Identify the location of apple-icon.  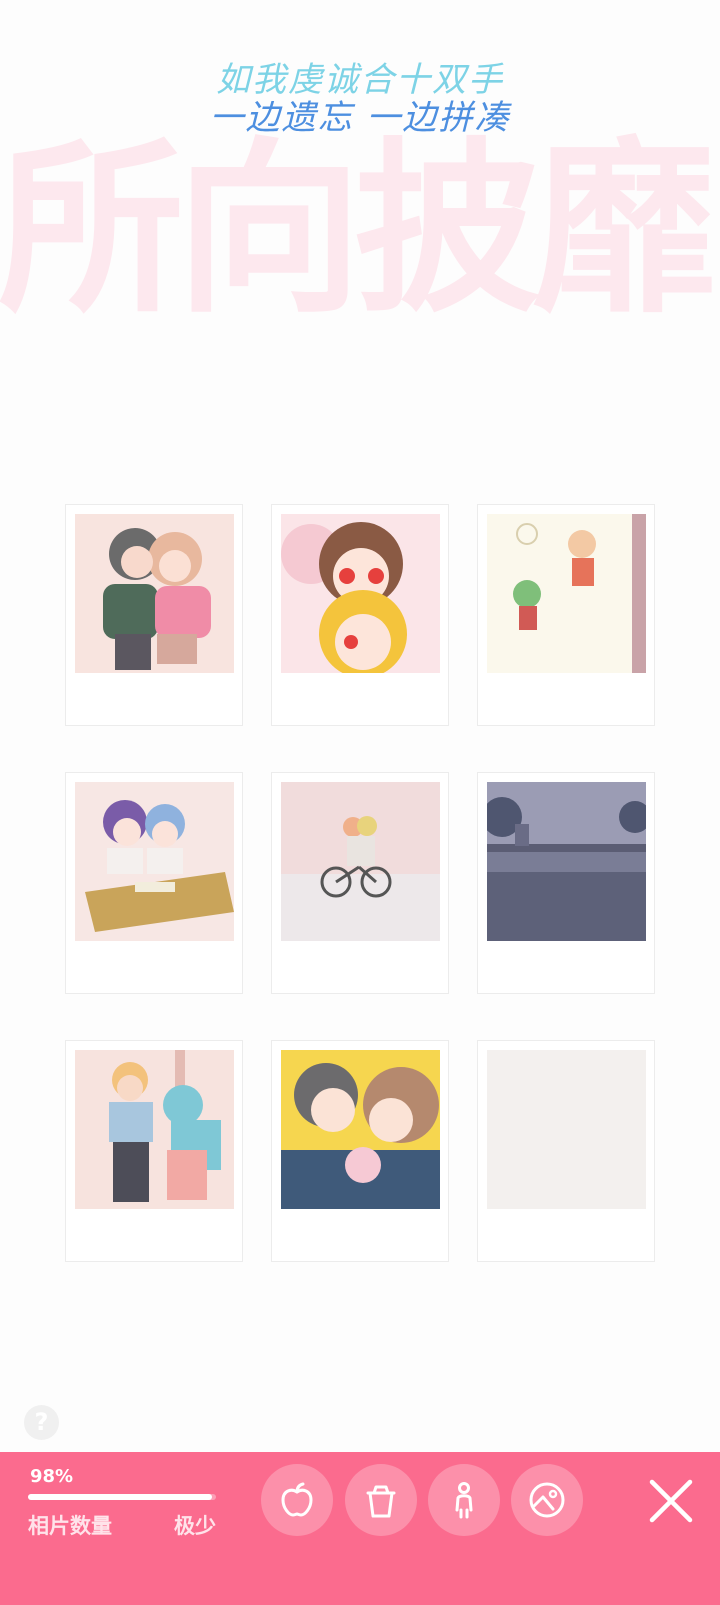
(297, 1499).